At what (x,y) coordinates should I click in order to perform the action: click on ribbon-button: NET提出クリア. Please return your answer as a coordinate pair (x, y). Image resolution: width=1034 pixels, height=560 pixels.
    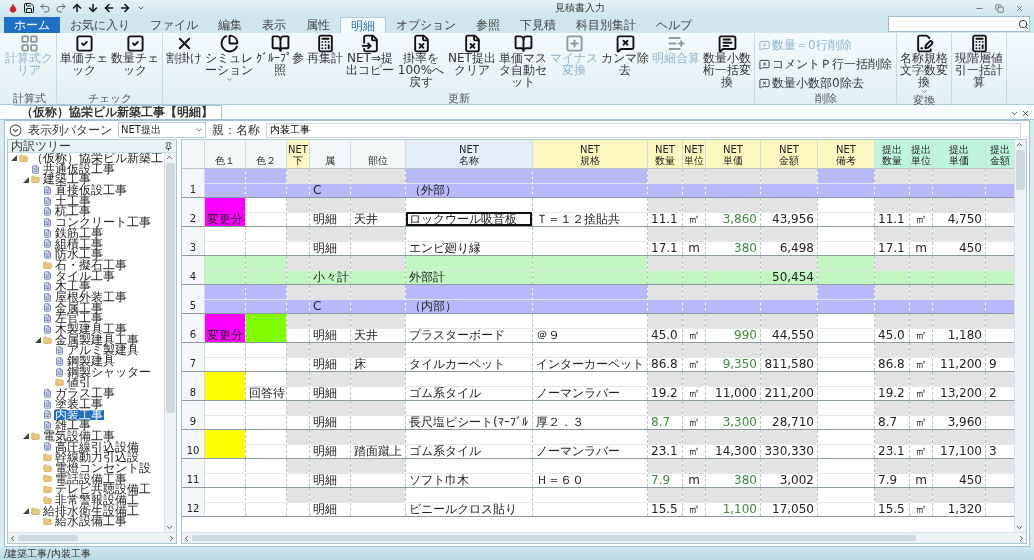
    Looking at the image, I should click on (472, 55).